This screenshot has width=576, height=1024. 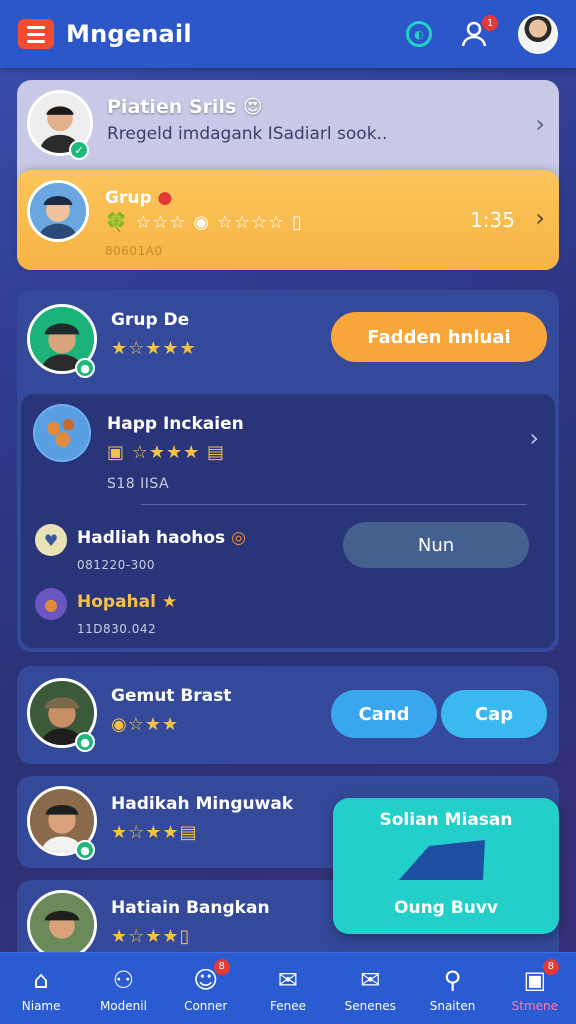 What do you see at coordinates (150, 320) in the screenshot?
I see `group-name: Grup De` at bounding box center [150, 320].